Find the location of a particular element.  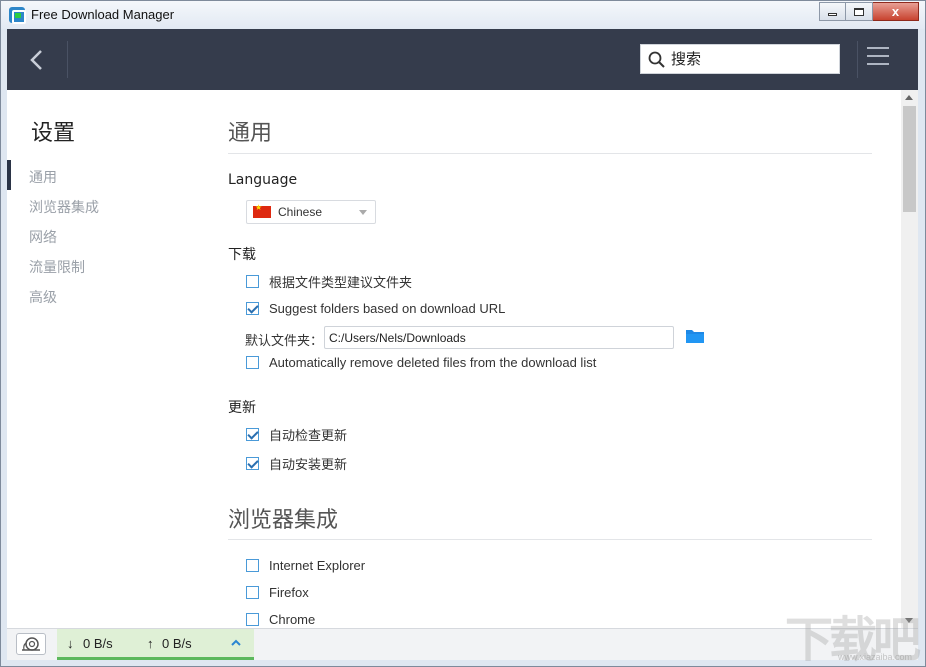

sidebar-active-indicator is located at coordinates (9, 175).